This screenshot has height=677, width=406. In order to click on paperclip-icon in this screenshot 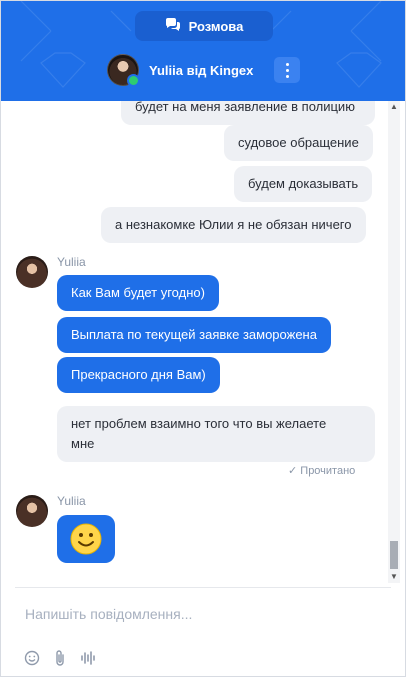, I will do `click(60, 658)`.